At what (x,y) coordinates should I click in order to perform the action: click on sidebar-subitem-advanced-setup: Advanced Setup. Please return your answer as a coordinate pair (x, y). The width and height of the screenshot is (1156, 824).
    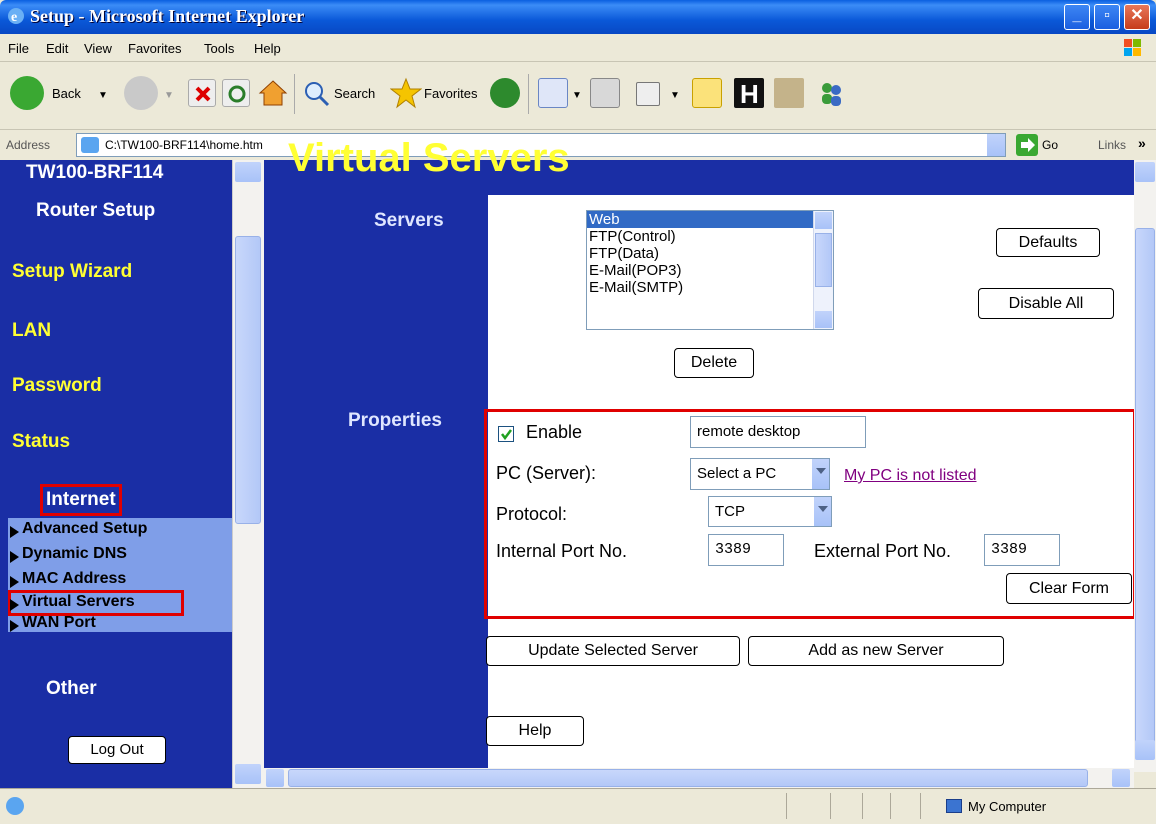
    Looking at the image, I should click on (84, 529).